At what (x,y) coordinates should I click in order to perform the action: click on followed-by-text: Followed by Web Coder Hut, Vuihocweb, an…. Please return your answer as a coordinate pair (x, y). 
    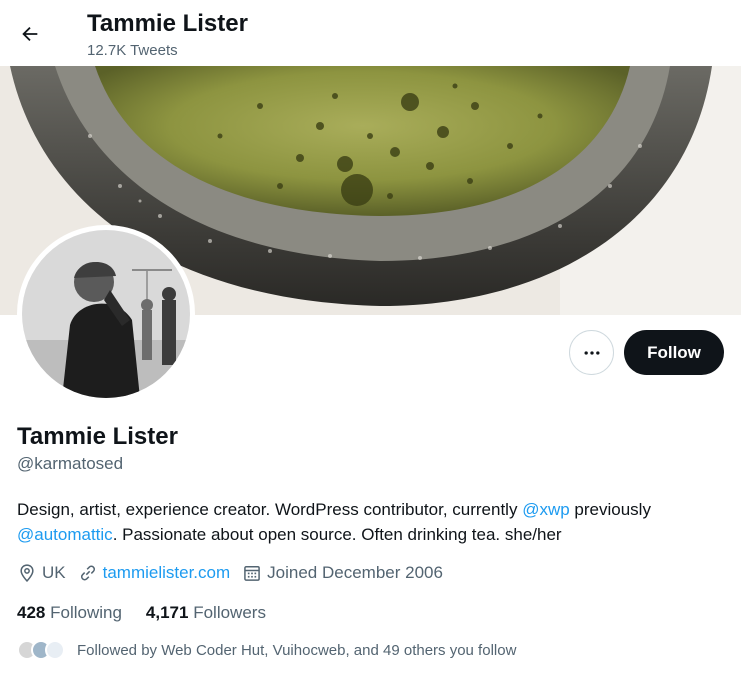
    Looking at the image, I should click on (297, 650).